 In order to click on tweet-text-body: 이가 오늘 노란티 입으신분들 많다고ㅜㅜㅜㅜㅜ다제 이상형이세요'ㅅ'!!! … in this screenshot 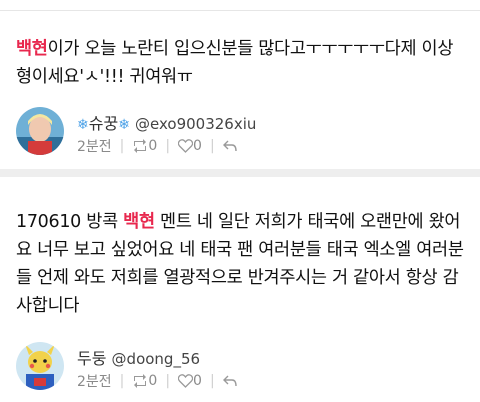, I will do `click(235, 63)`.